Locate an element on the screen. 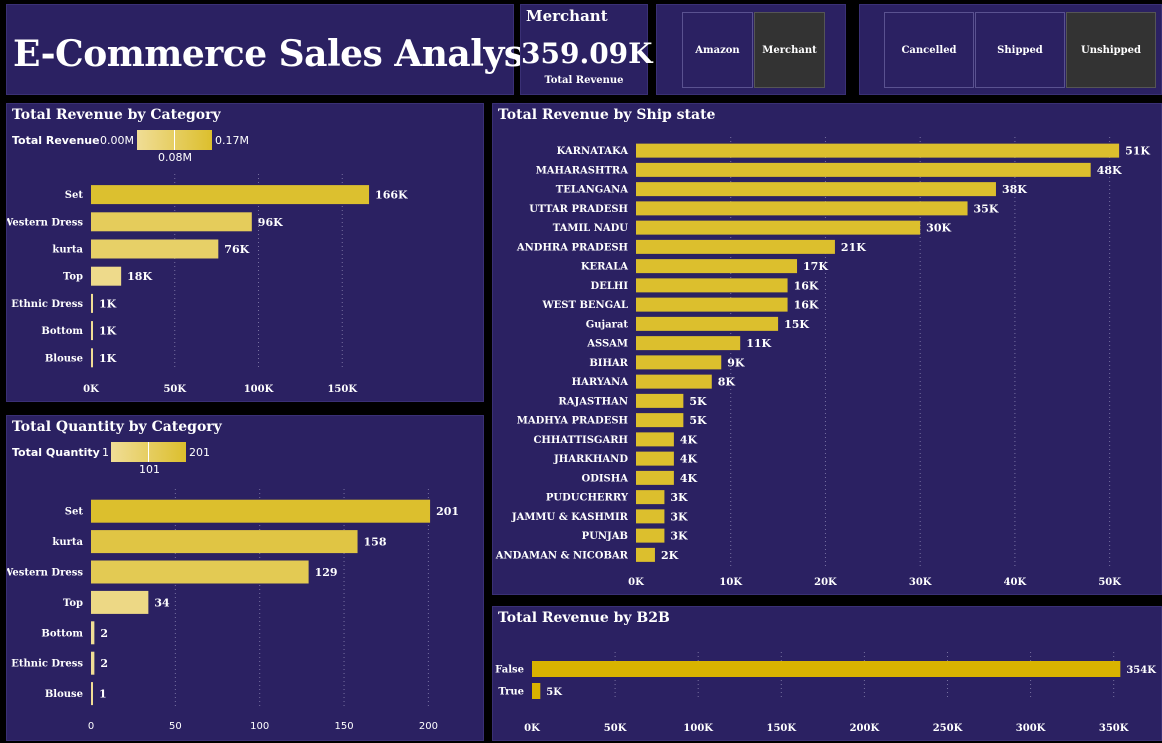 Image resolution: width=1162 pixels, height=743 pixels. slicer-option-shipped: Shipped is located at coordinates (1020, 50).